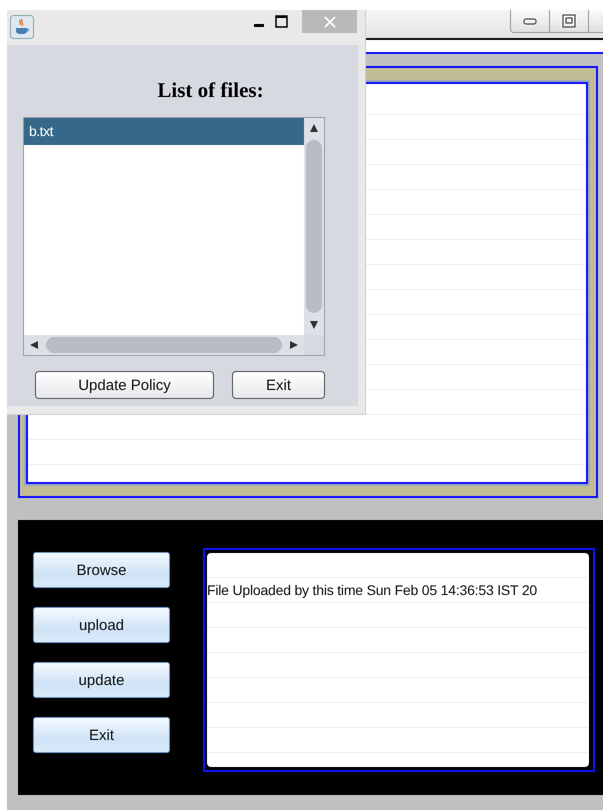  What do you see at coordinates (101, 570) in the screenshot?
I see `panel-button: Browse` at bounding box center [101, 570].